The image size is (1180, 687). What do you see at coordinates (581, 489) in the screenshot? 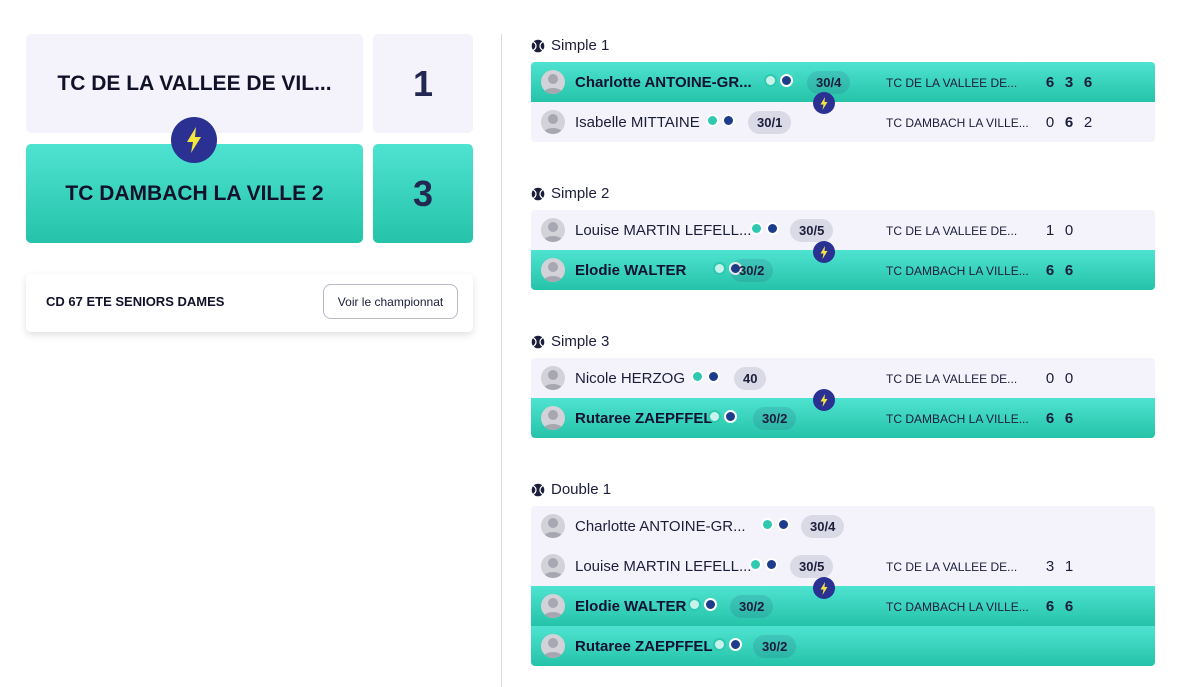
I see `match-title-label: Double 1` at bounding box center [581, 489].